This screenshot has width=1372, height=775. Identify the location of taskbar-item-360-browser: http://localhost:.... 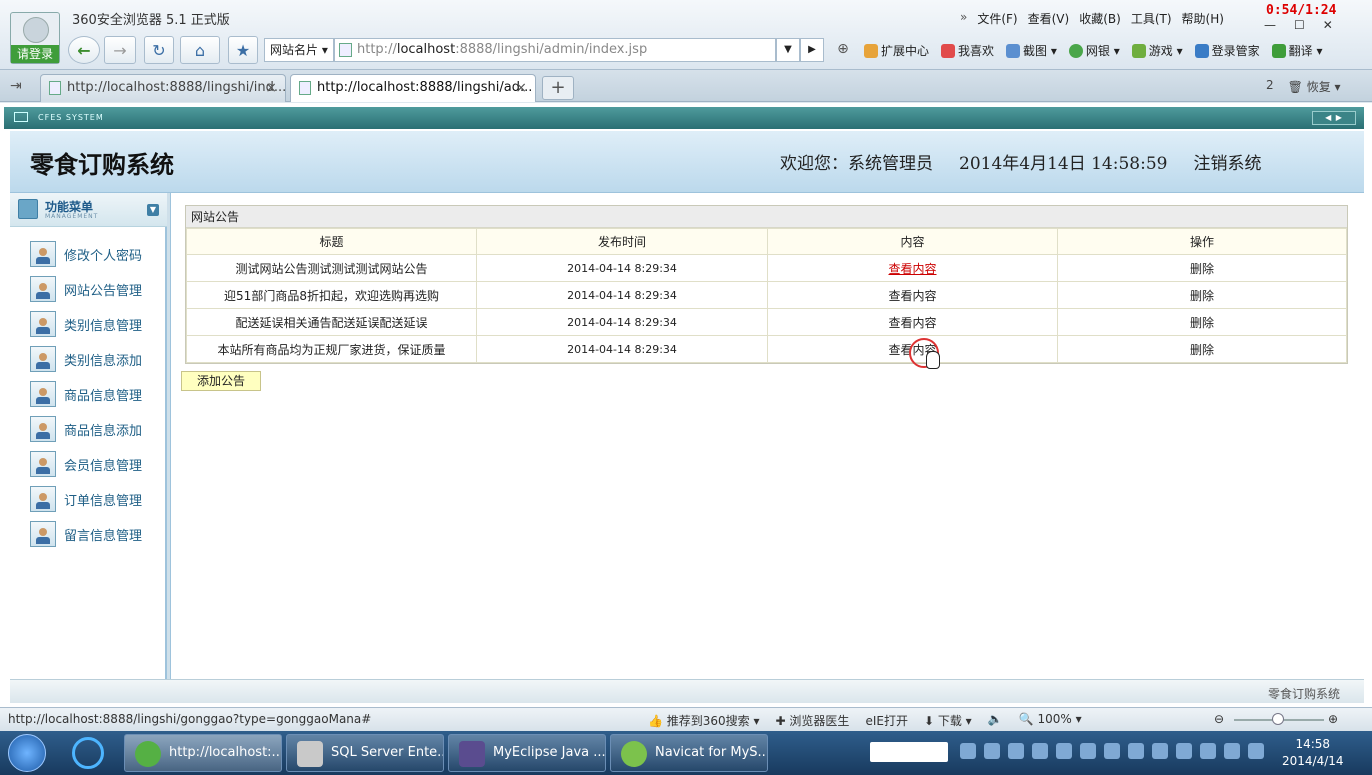
(203, 753).